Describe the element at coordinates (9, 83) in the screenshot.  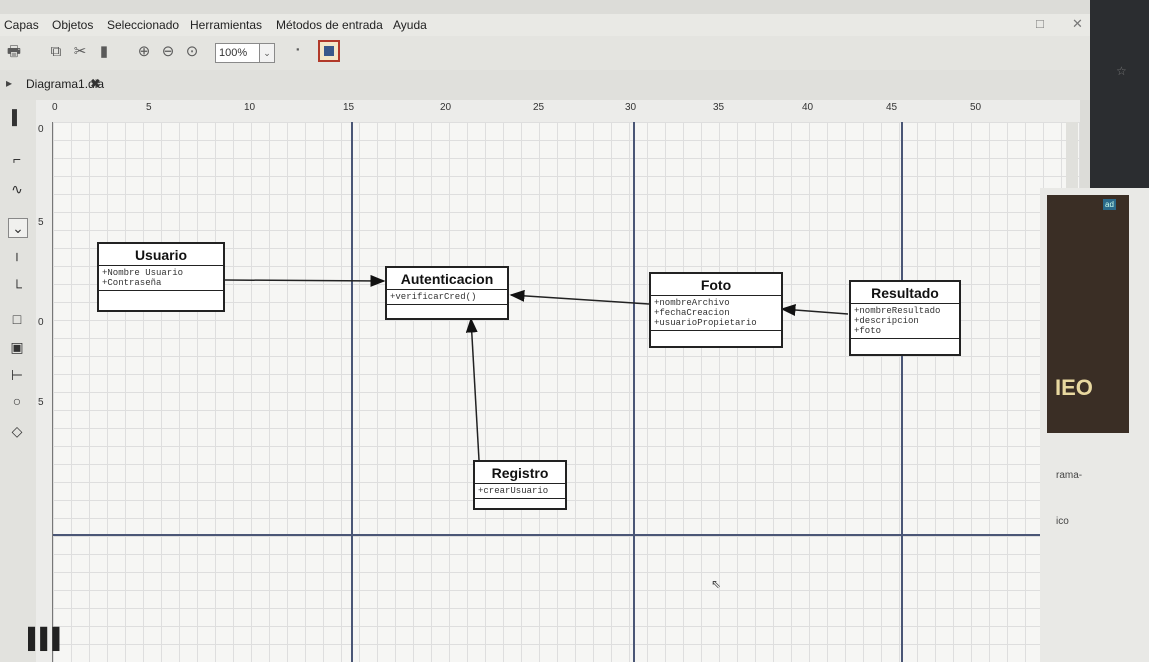
I see `tab-arrow-icon: ▸` at that location.